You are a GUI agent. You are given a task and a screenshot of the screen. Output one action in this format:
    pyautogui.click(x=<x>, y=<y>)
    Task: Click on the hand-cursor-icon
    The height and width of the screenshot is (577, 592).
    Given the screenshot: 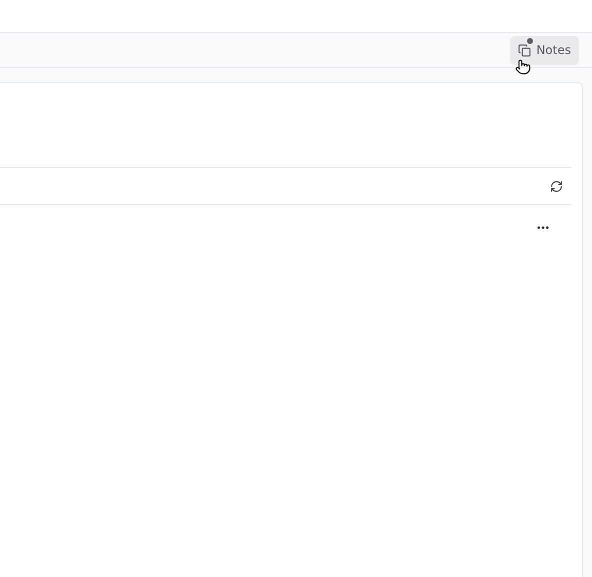 What is the action you would take?
    pyautogui.click(x=523, y=67)
    